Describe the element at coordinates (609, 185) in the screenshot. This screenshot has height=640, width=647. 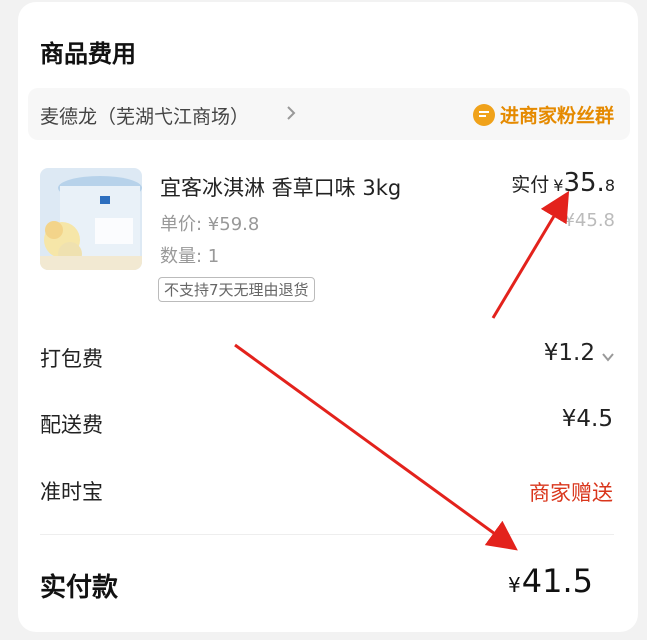
I see `paid-decimal: 8` at that location.